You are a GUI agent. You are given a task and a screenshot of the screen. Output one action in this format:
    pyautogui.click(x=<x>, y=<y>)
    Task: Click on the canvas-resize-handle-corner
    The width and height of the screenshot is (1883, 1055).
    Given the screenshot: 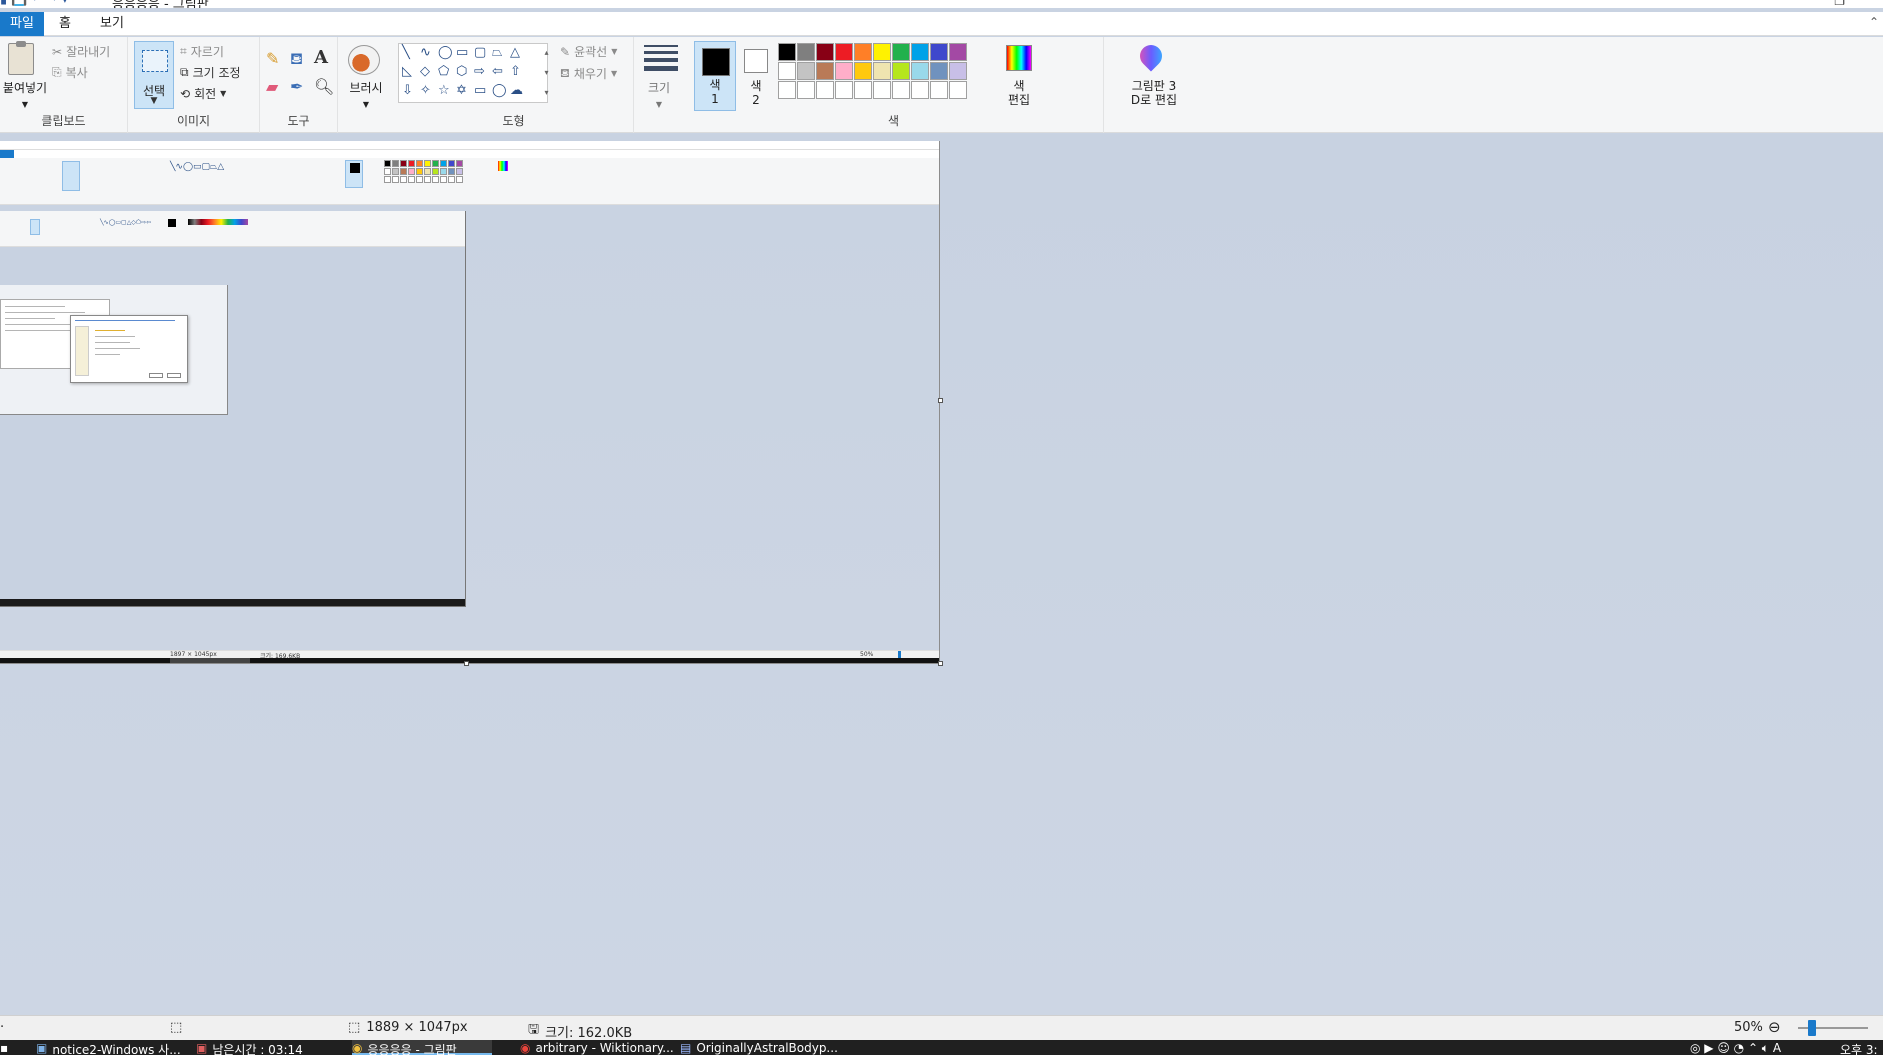 What is the action you would take?
    pyautogui.click(x=940, y=663)
    